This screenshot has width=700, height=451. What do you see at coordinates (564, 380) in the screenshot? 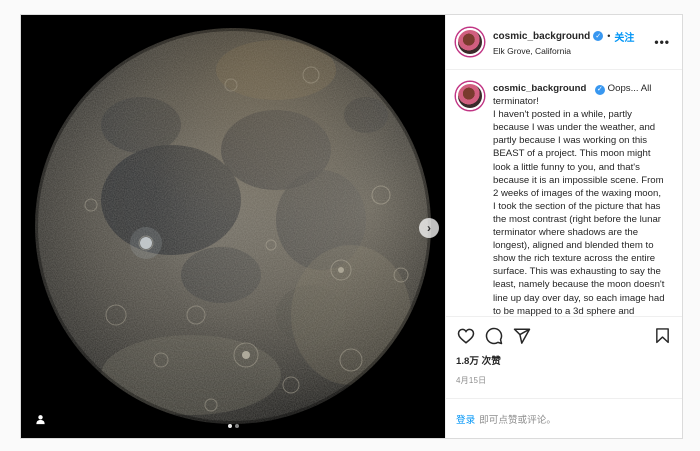
I see `post-date: 4月15日` at bounding box center [564, 380].